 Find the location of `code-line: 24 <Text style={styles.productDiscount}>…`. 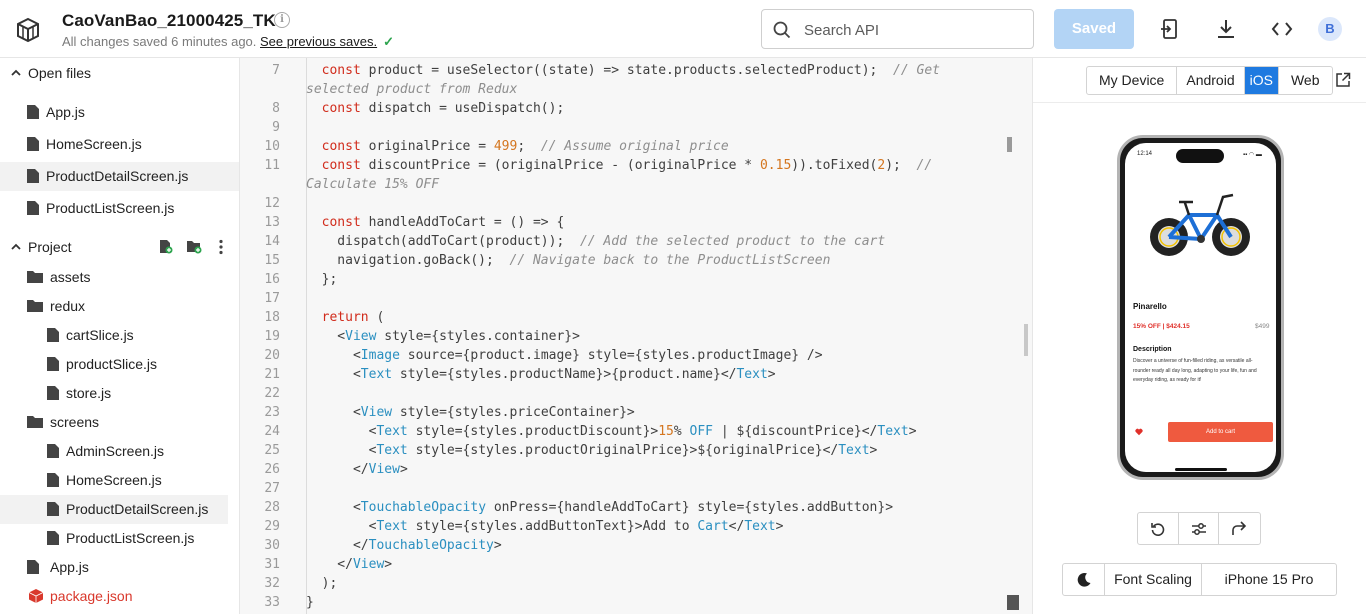

code-line: 24 <Text style={styles.productDiscount}>… is located at coordinates (630, 431).